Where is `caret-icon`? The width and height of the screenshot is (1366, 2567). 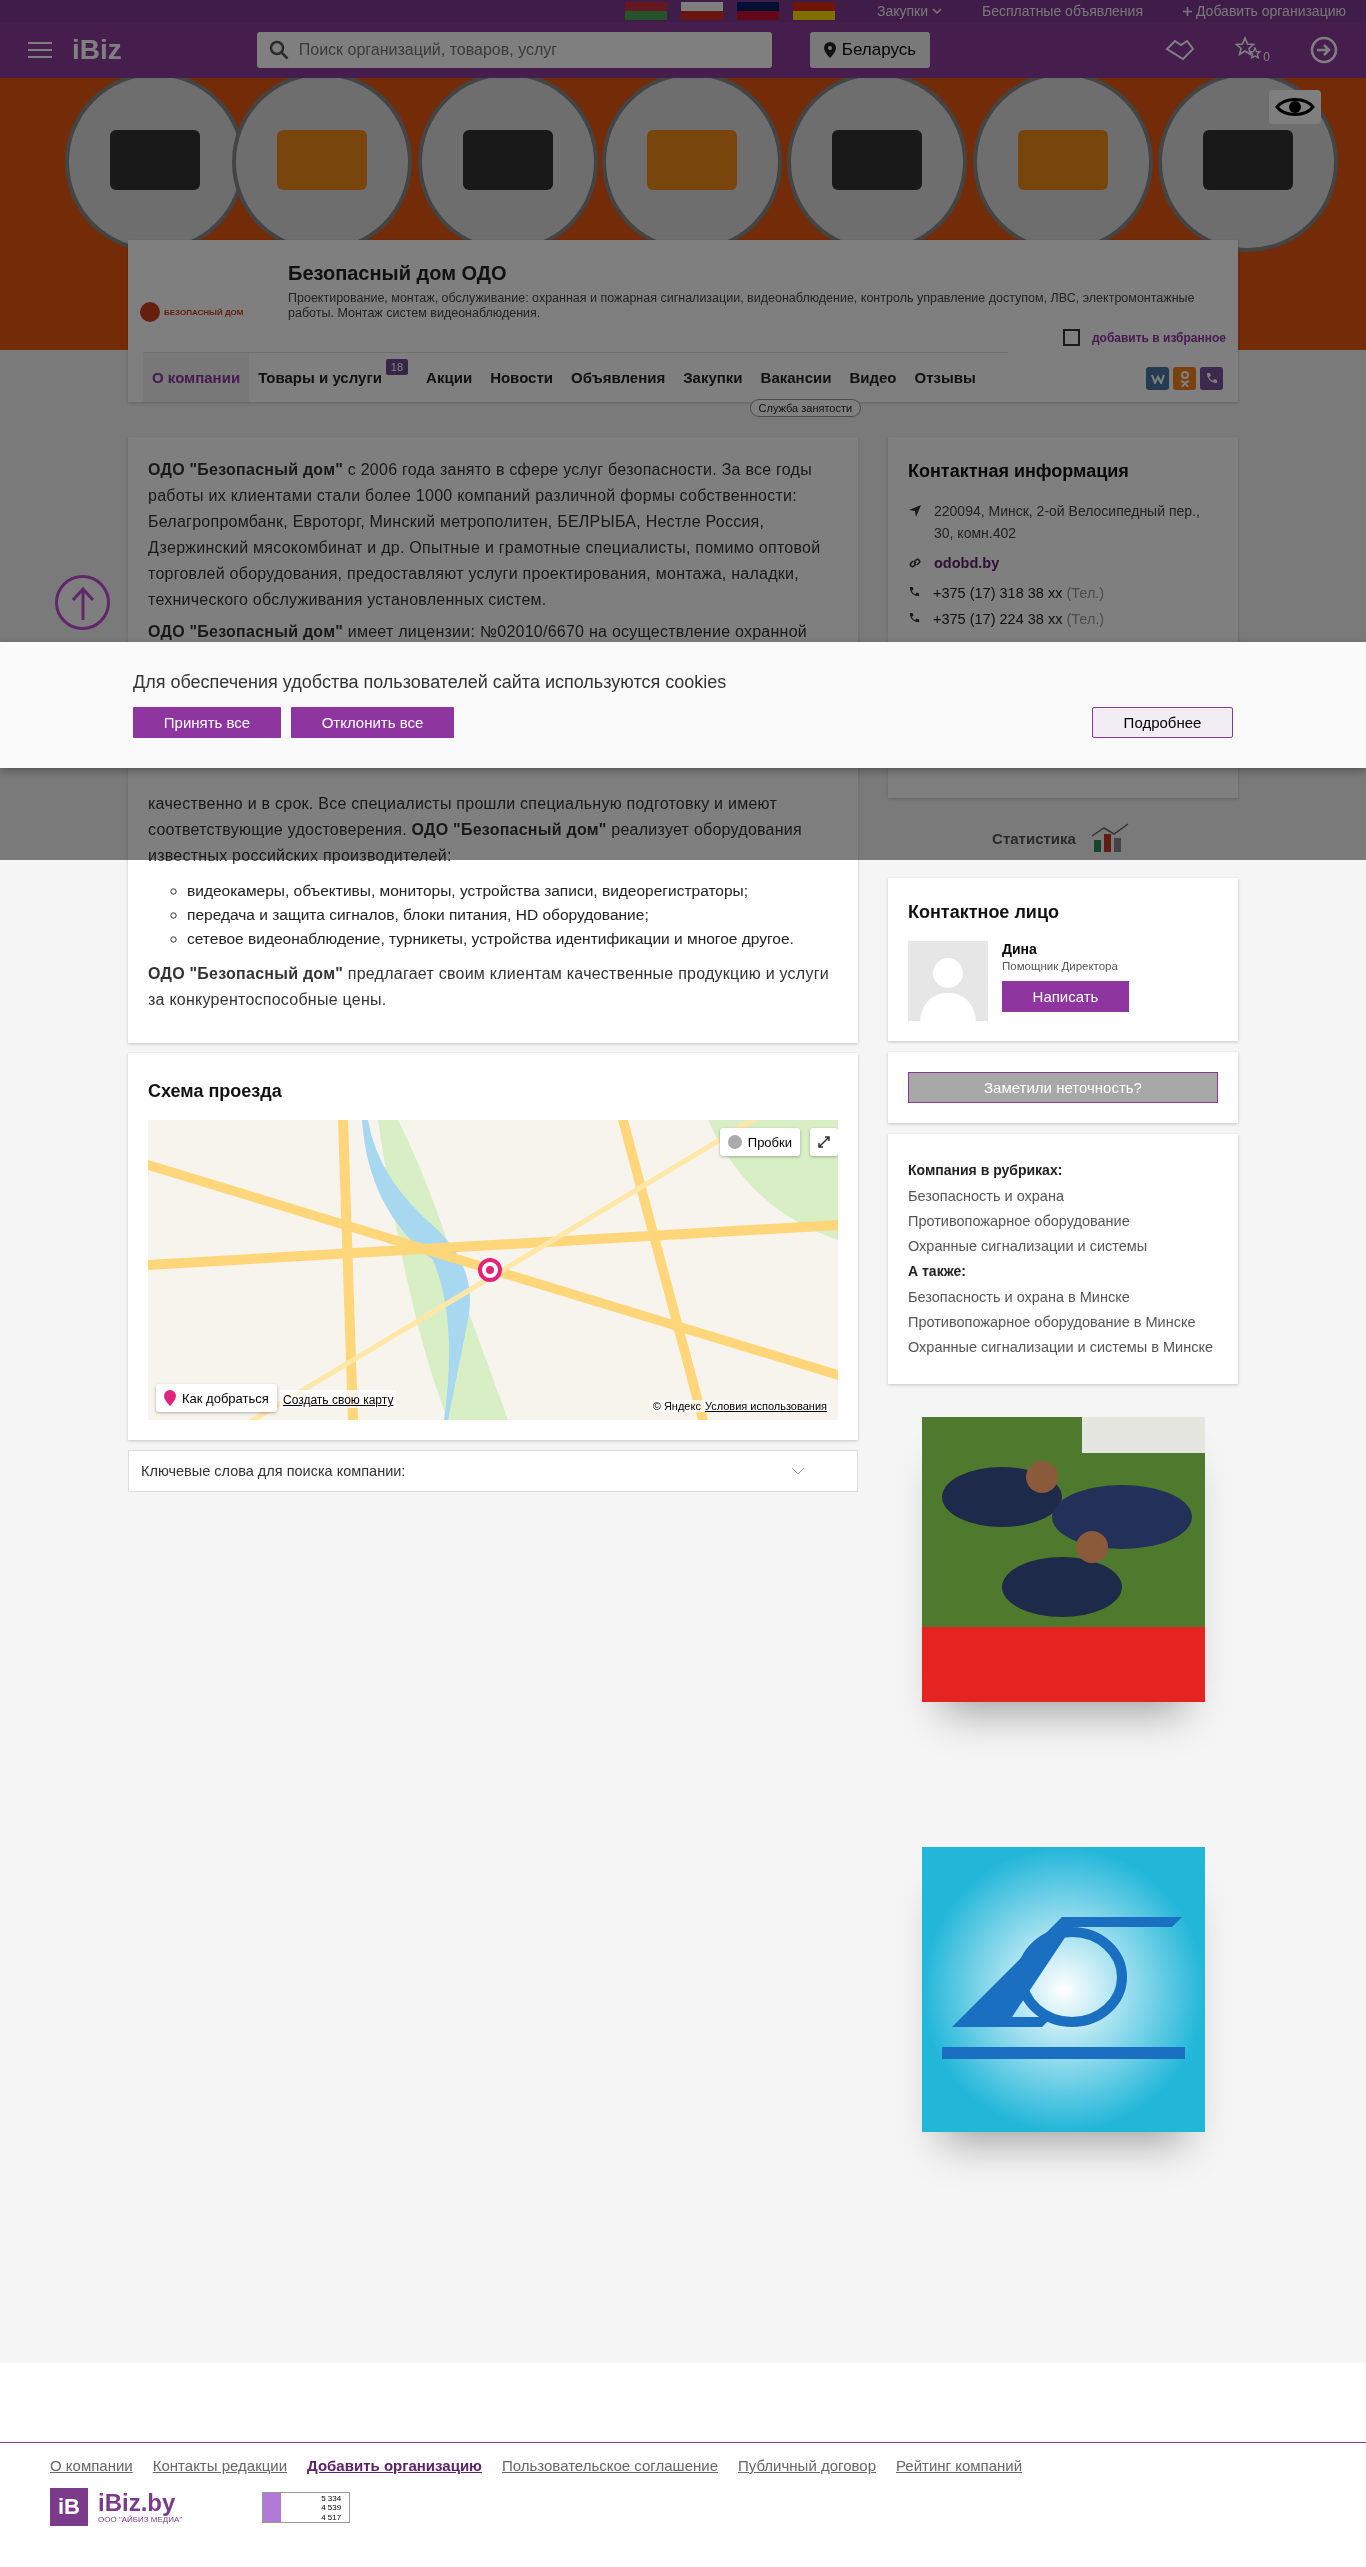
caret-icon is located at coordinates (937, 11).